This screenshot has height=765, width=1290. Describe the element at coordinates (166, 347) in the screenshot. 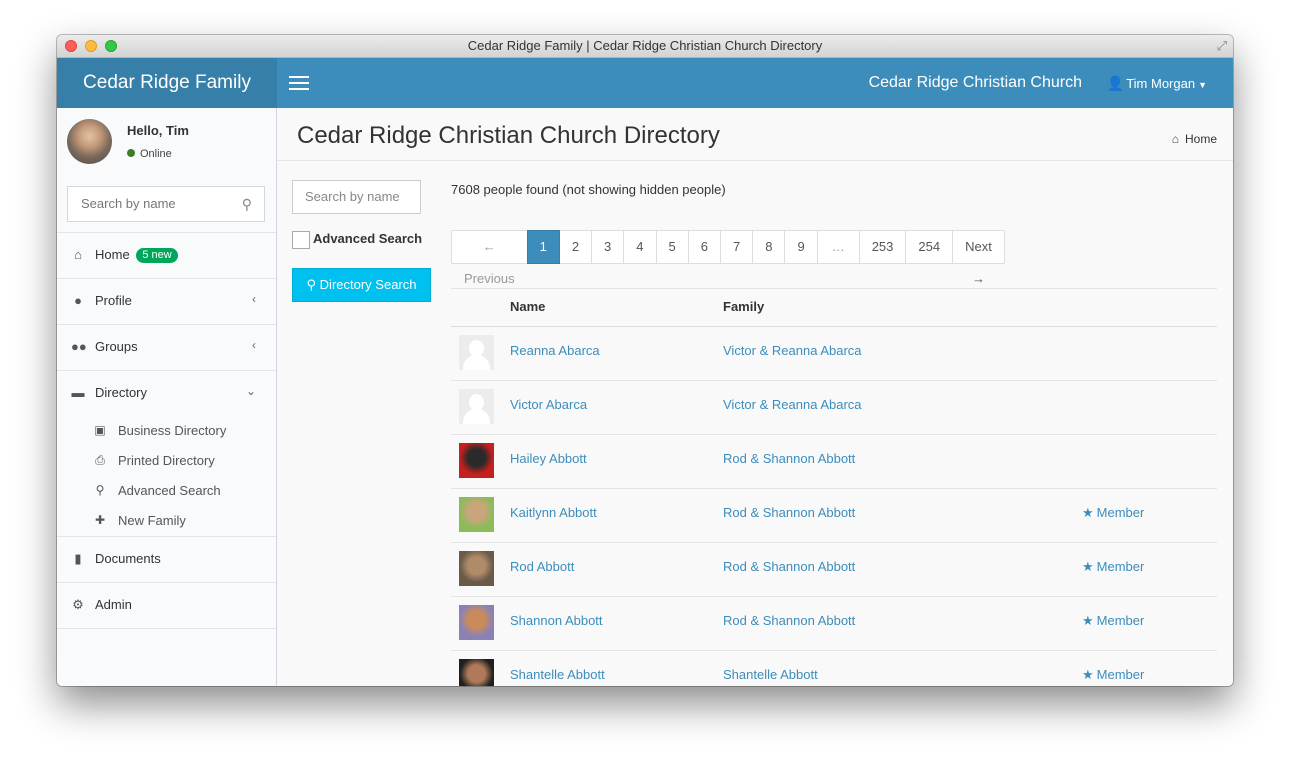

I see `sidebar-item-groups: ●● Groups ‹` at that location.